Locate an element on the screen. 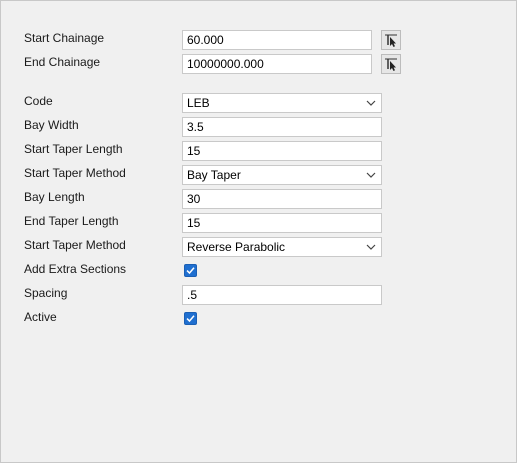 This screenshot has height=463, width=517. end-chainage-pick-button is located at coordinates (391, 64).